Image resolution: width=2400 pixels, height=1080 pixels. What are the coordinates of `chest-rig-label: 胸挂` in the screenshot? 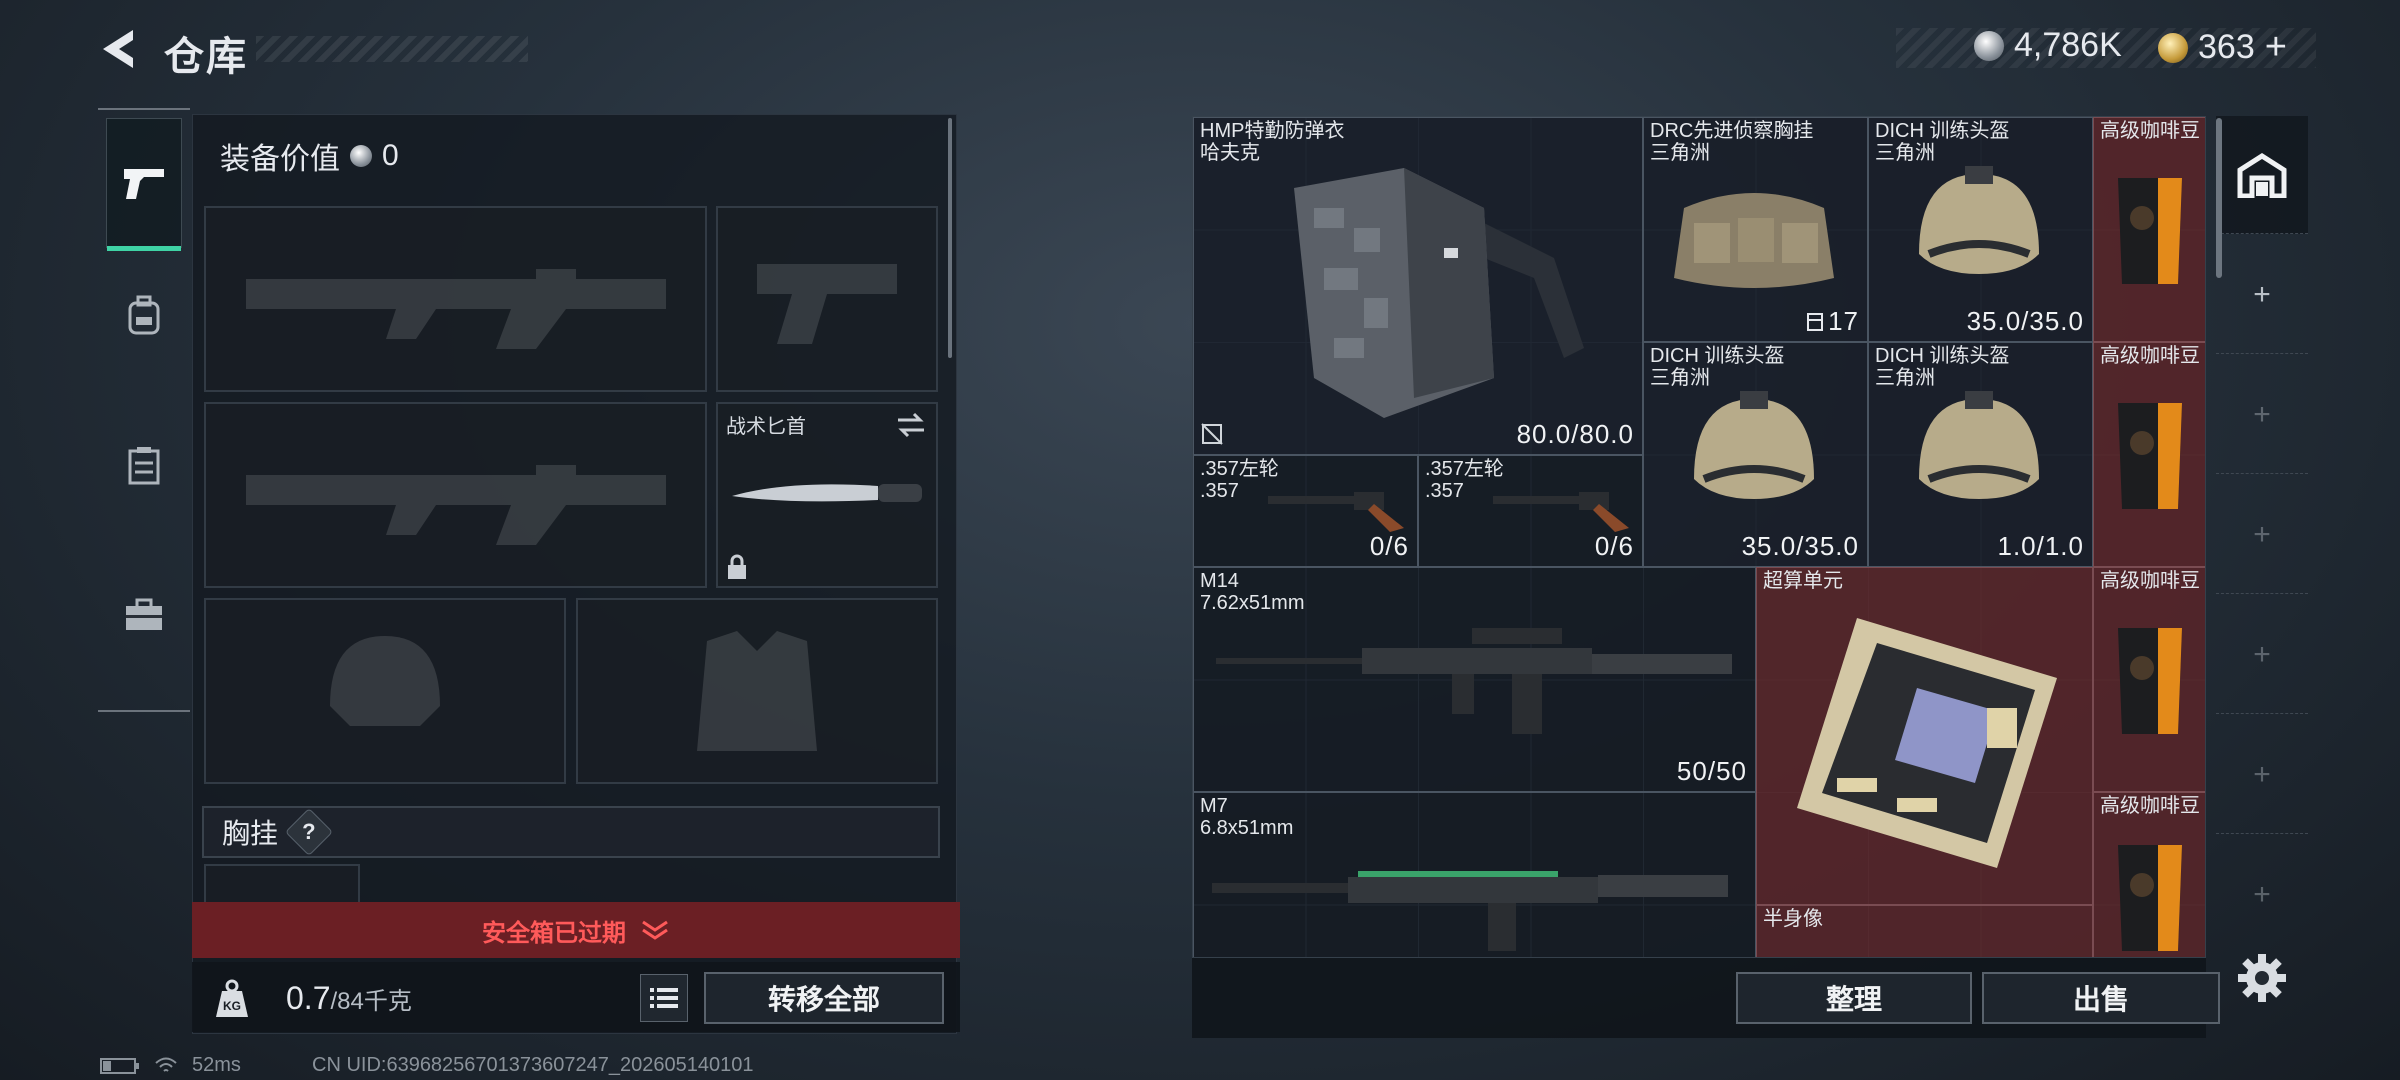 It's located at (250, 833).